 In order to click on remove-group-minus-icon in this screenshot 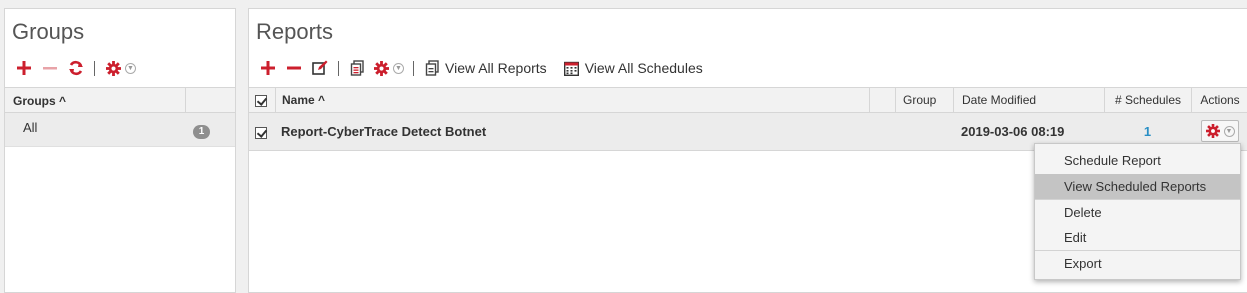, I will do `click(50, 68)`.